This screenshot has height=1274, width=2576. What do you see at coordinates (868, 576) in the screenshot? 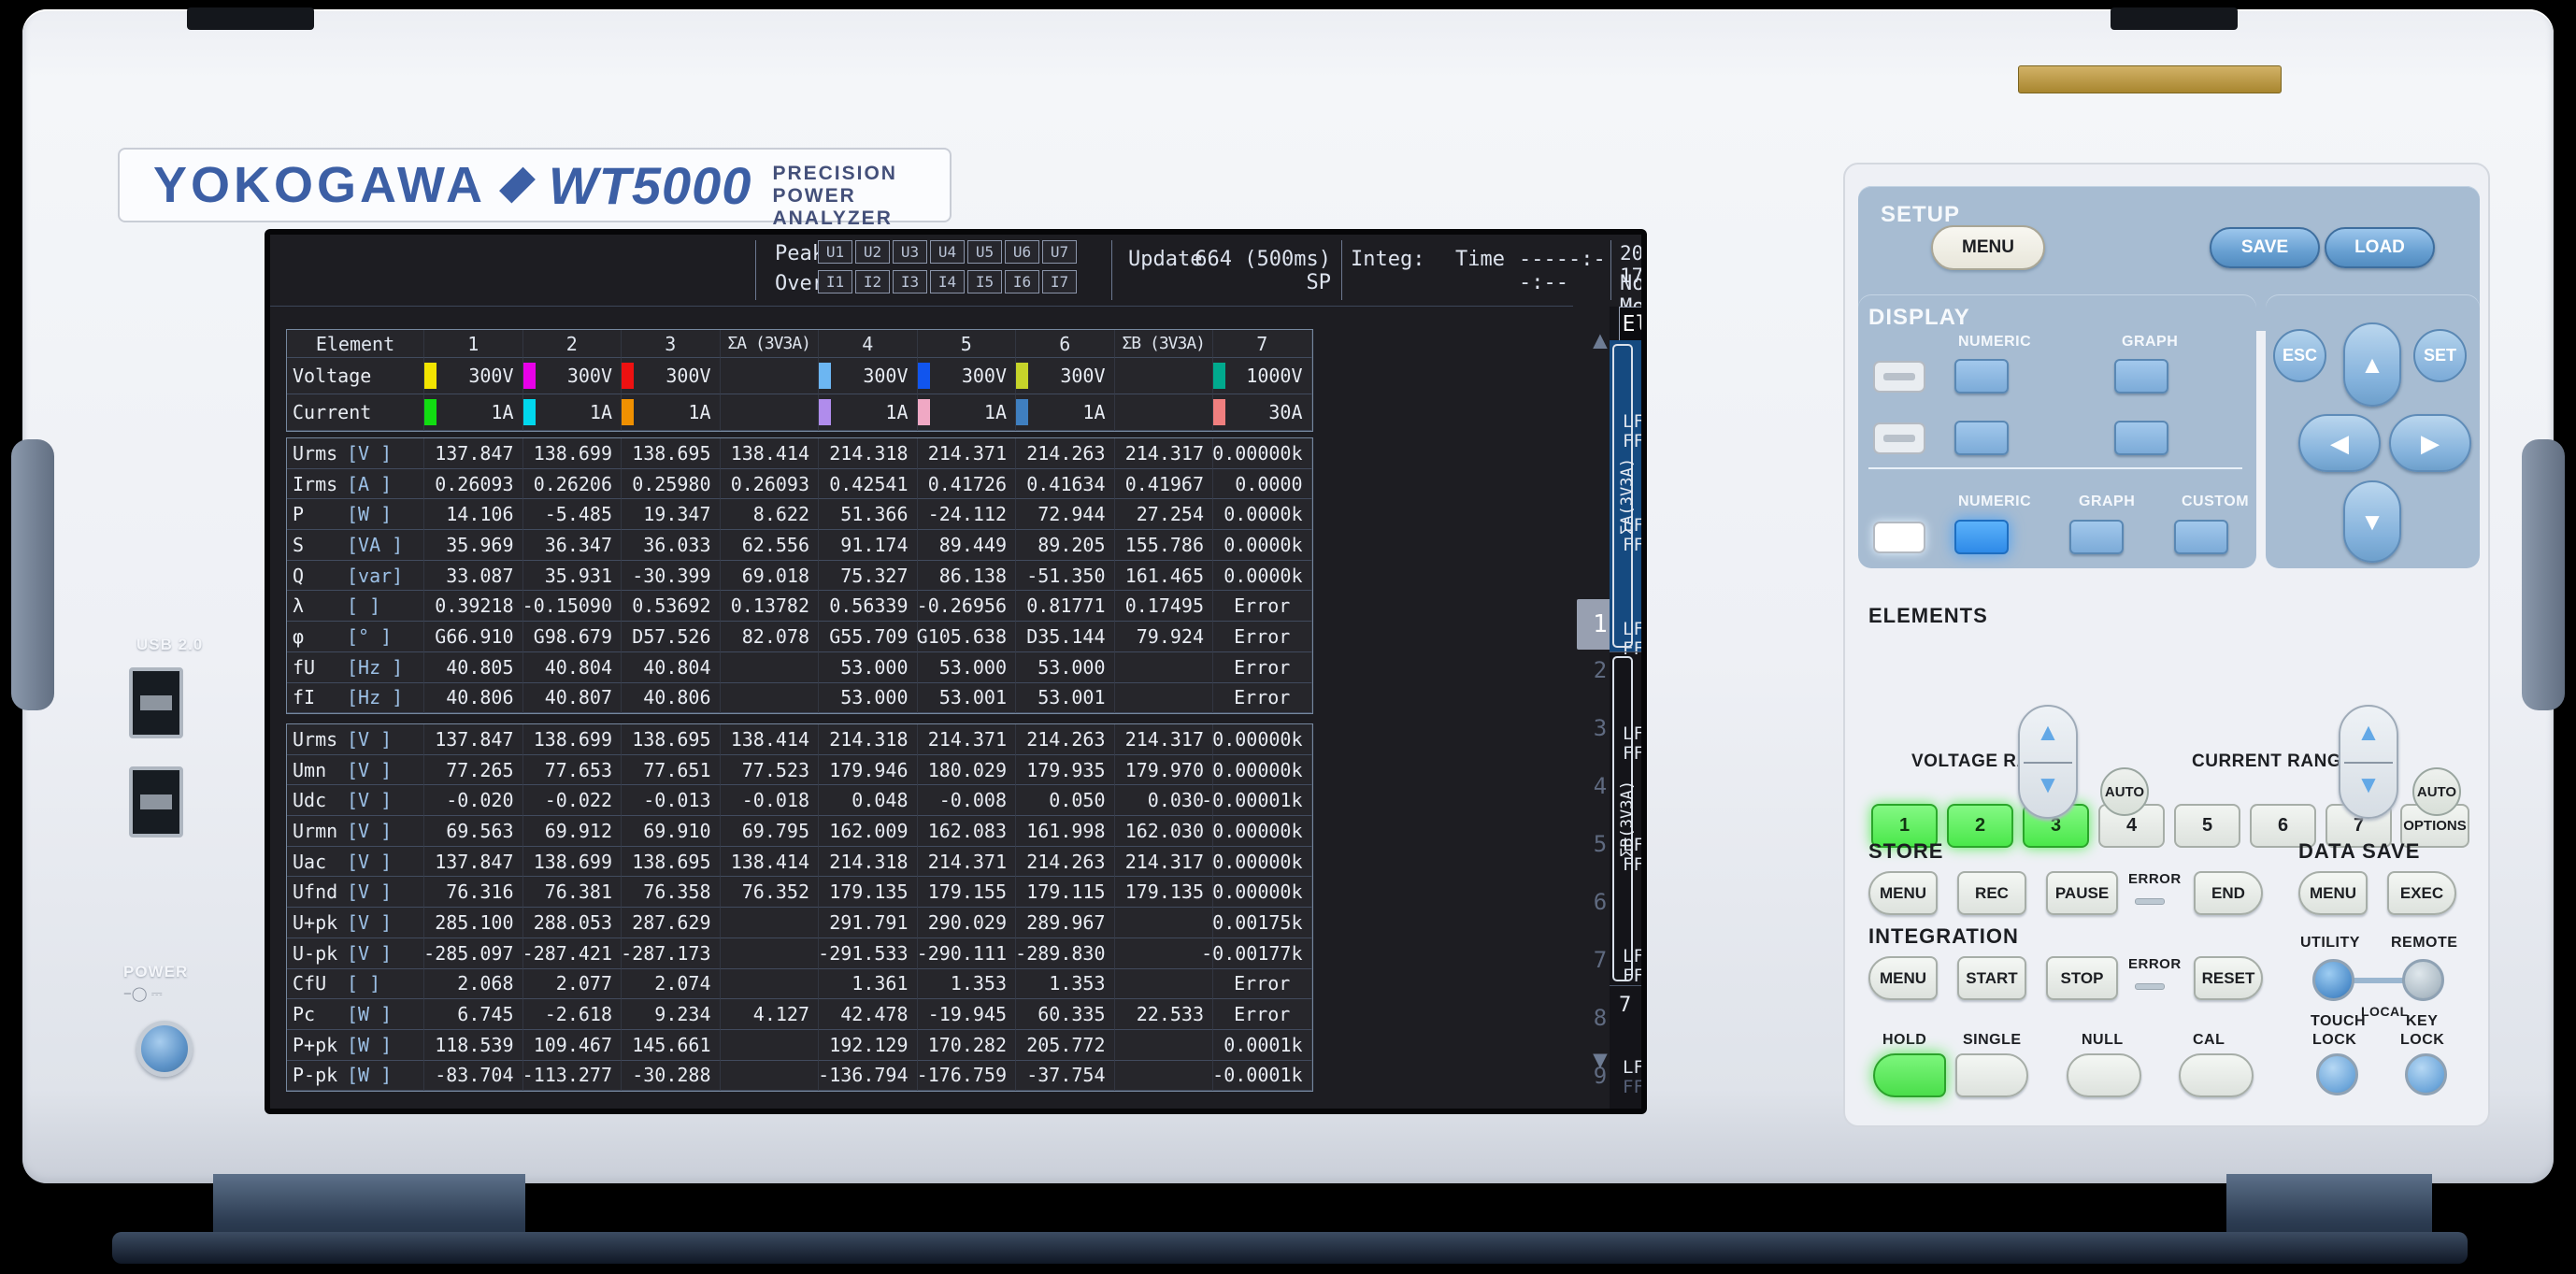
I see `measure-value: 75.327` at bounding box center [868, 576].